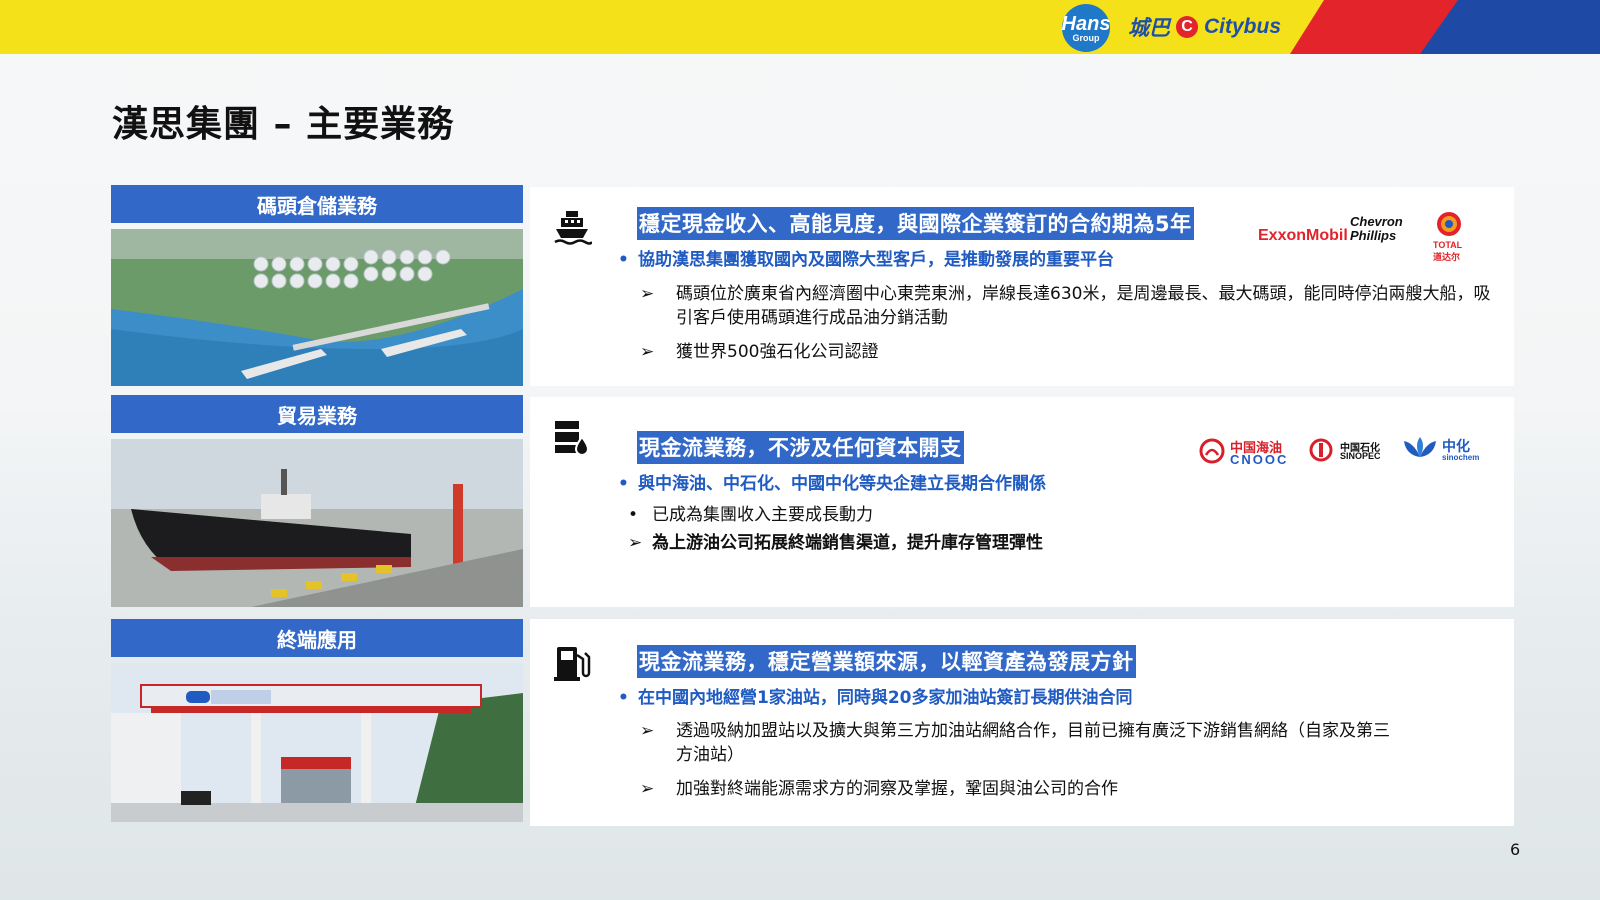 This screenshot has width=1600, height=900. I want to click on ship-icon, so click(573, 228).